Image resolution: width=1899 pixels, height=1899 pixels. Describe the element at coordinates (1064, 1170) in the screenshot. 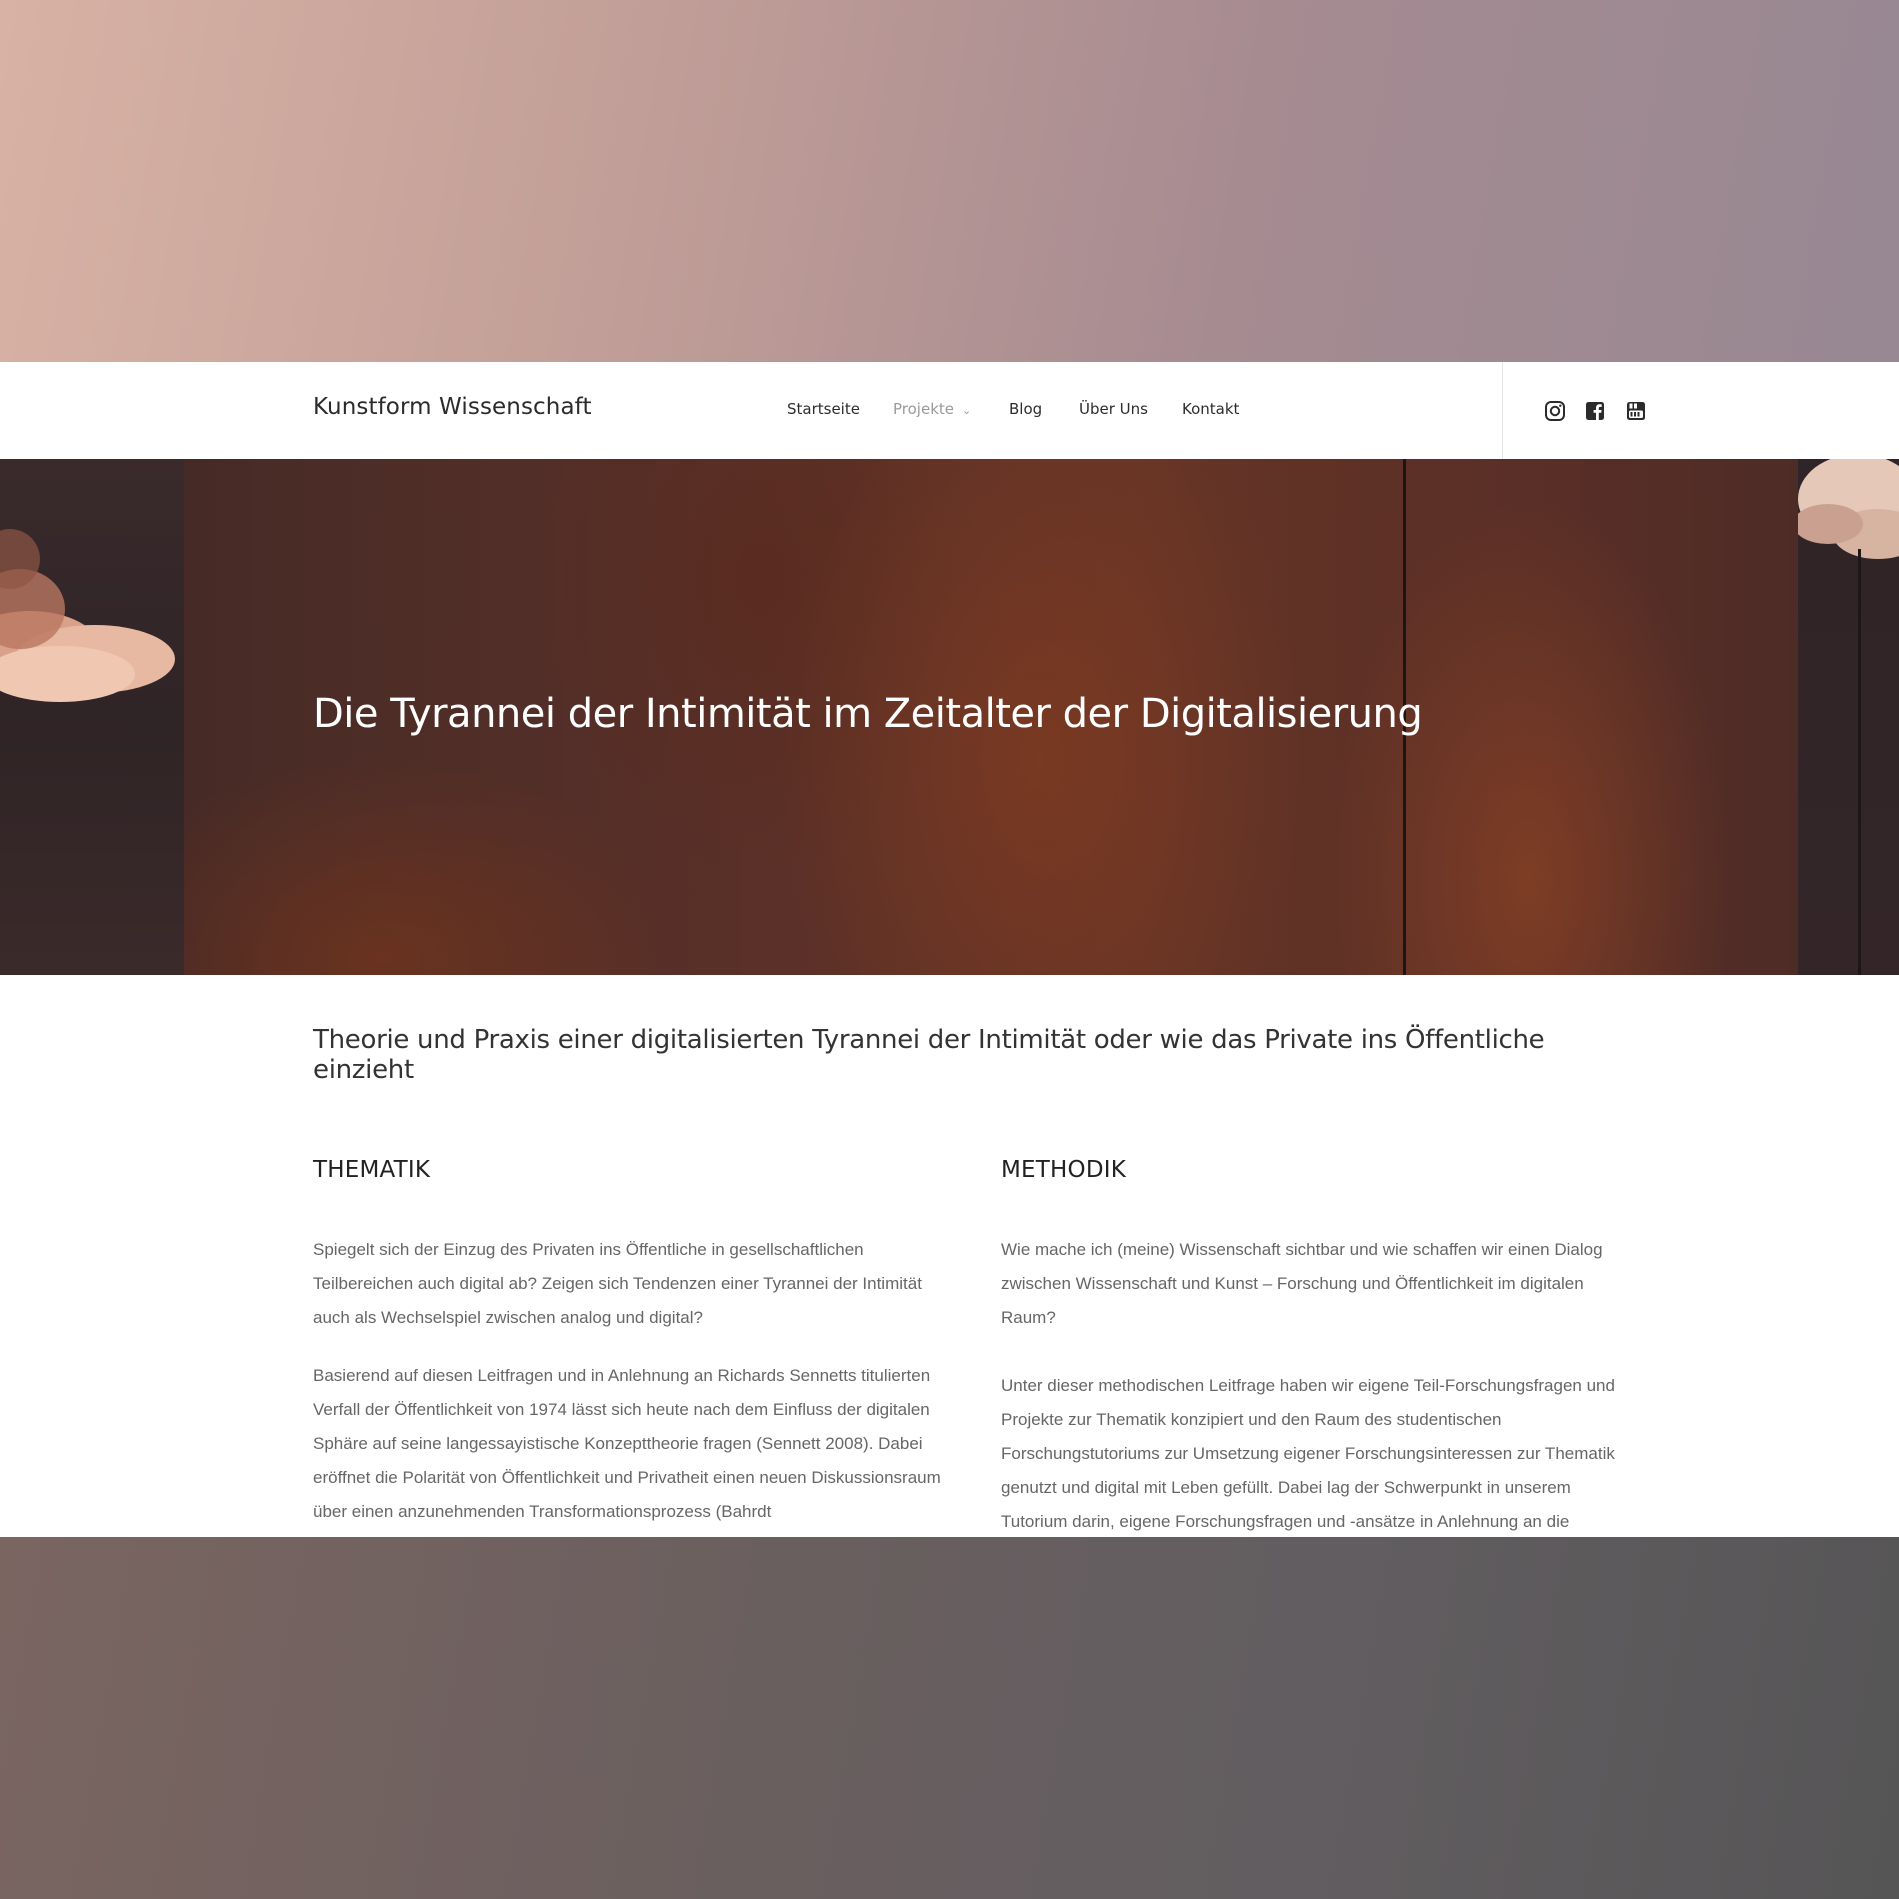

I see `section-heading: METHODIK` at that location.